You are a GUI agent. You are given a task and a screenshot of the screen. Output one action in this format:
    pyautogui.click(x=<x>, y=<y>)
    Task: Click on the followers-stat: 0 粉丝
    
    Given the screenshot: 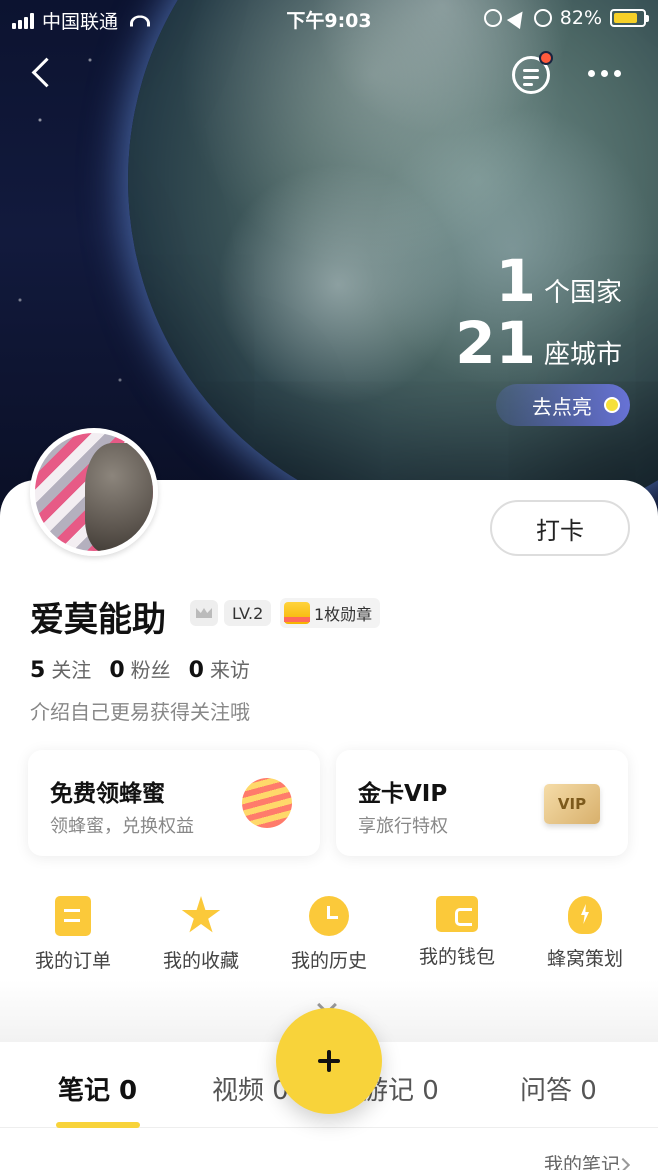 What is the action you would take?
    pyautogui.click(x=139, y=668)
    